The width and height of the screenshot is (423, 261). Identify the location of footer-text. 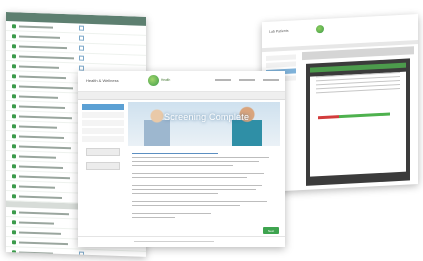
(174, 241).